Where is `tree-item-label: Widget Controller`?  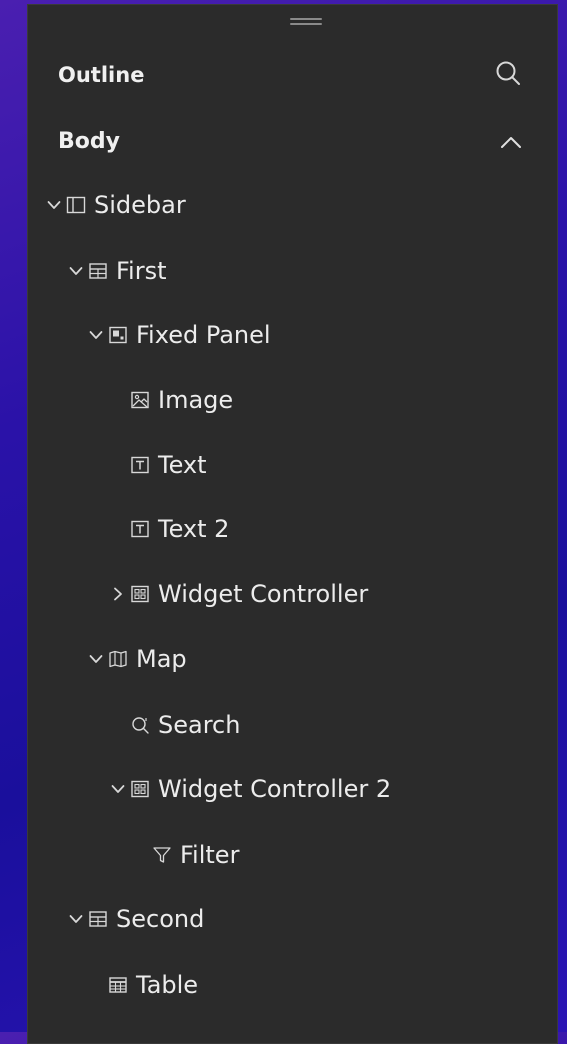 tree-item-label: Widget Controller is located at coordinates (263, 594).